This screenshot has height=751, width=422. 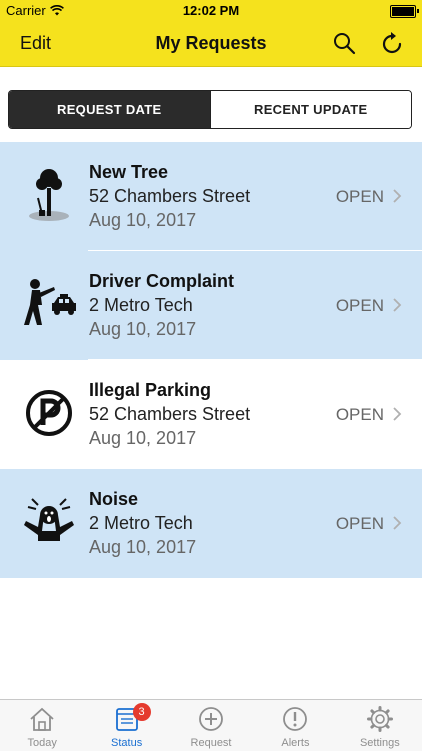 What do you see at coordinates (295, 719) in the screenshot?
I see `alert-icon` at bounding box center [295, 719].